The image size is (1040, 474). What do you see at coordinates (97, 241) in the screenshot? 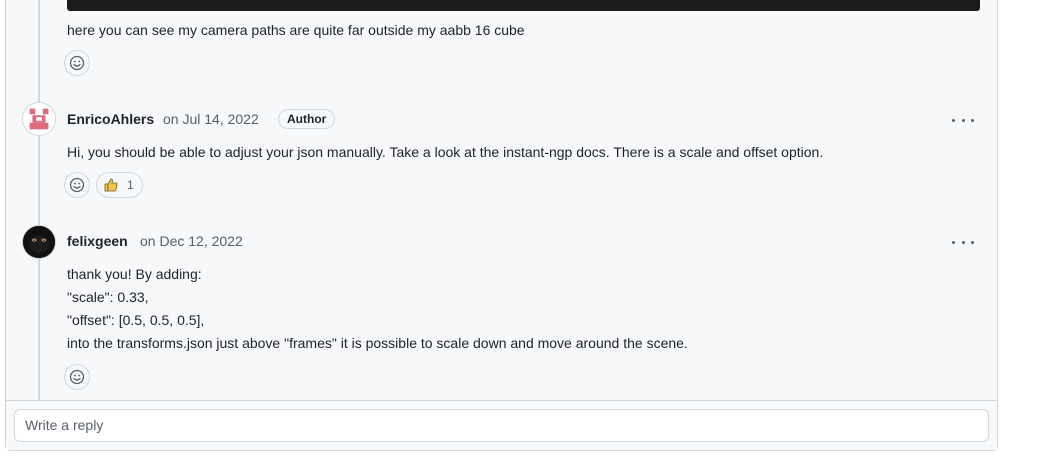
I see `comment-author: felixgeen` at bounding box center [97, 241].